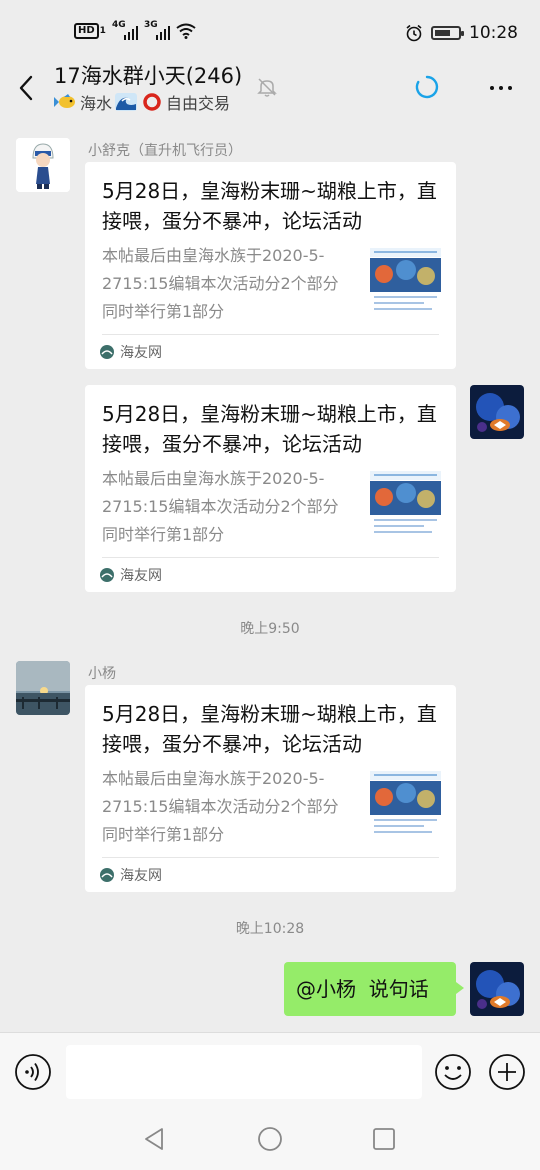  Describe the element at coordinates (186, 31) in the screenshot. I see `wifi-icon` at that location.